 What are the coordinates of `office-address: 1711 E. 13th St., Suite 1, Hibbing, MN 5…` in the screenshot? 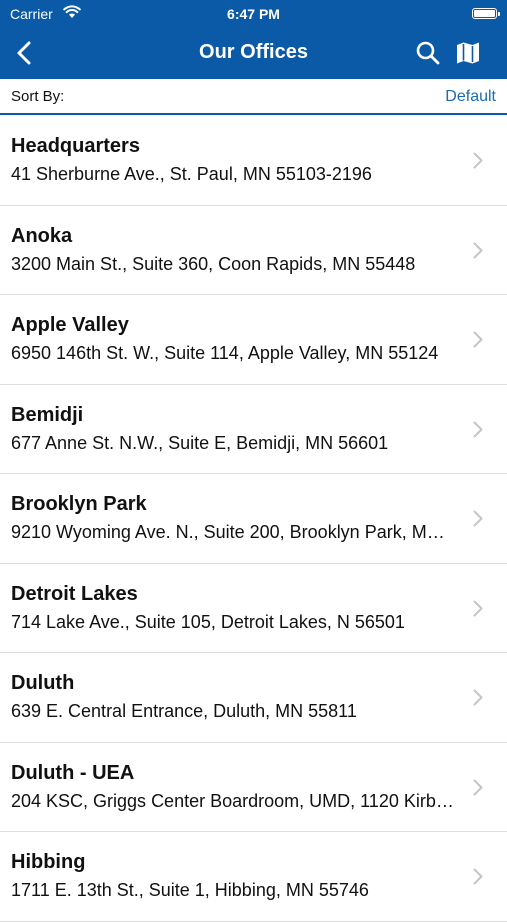 It's located at (190, 890).